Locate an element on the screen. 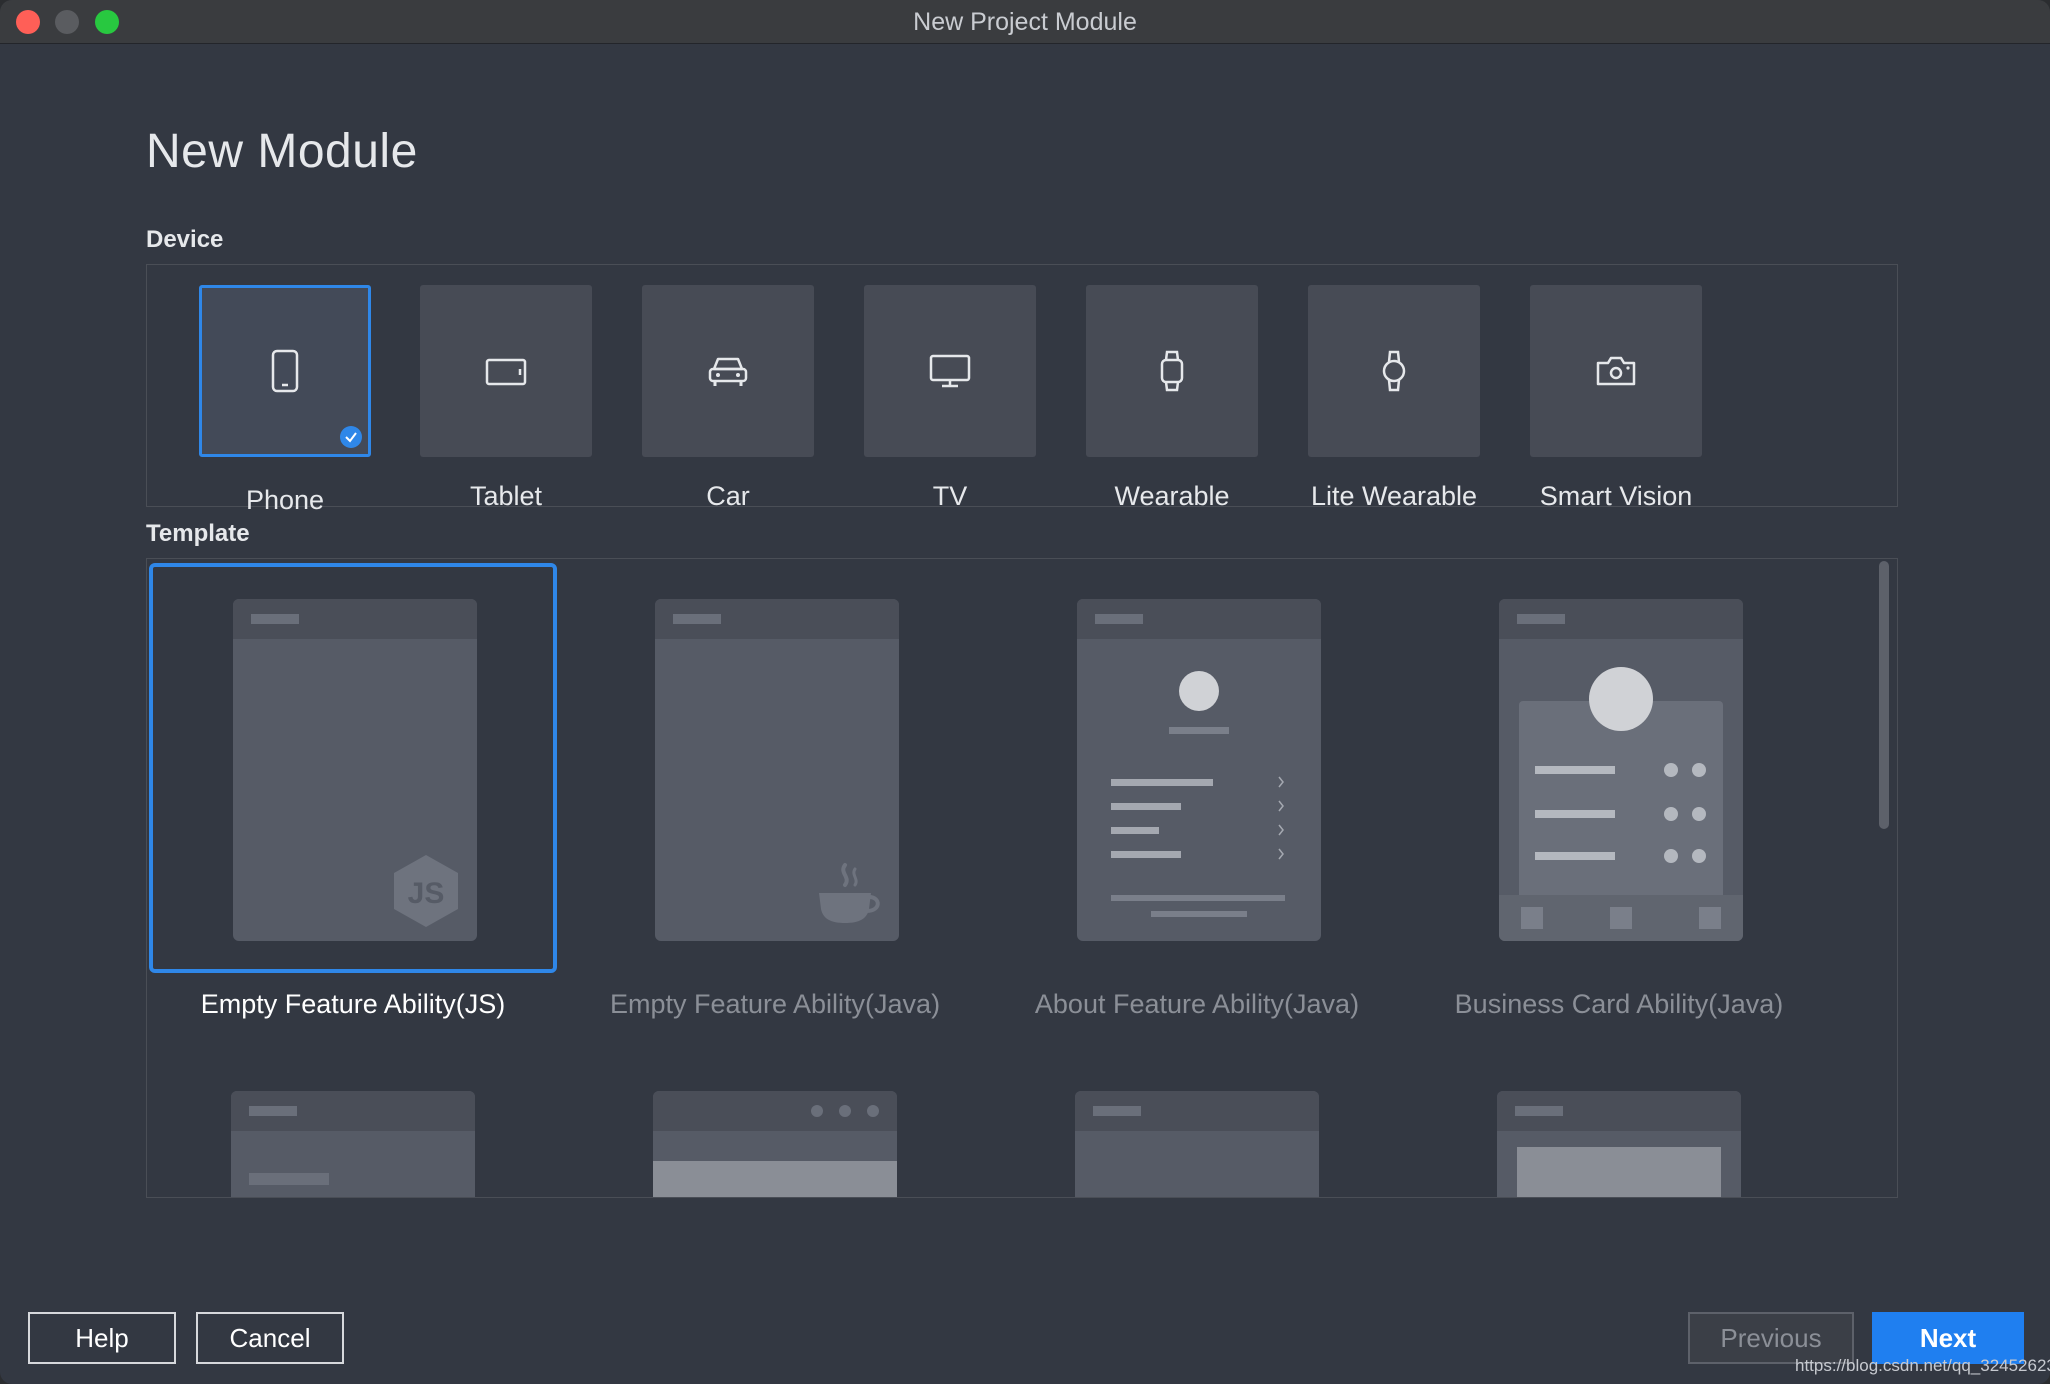  camera-icon is located at coordinates (1616, 371).